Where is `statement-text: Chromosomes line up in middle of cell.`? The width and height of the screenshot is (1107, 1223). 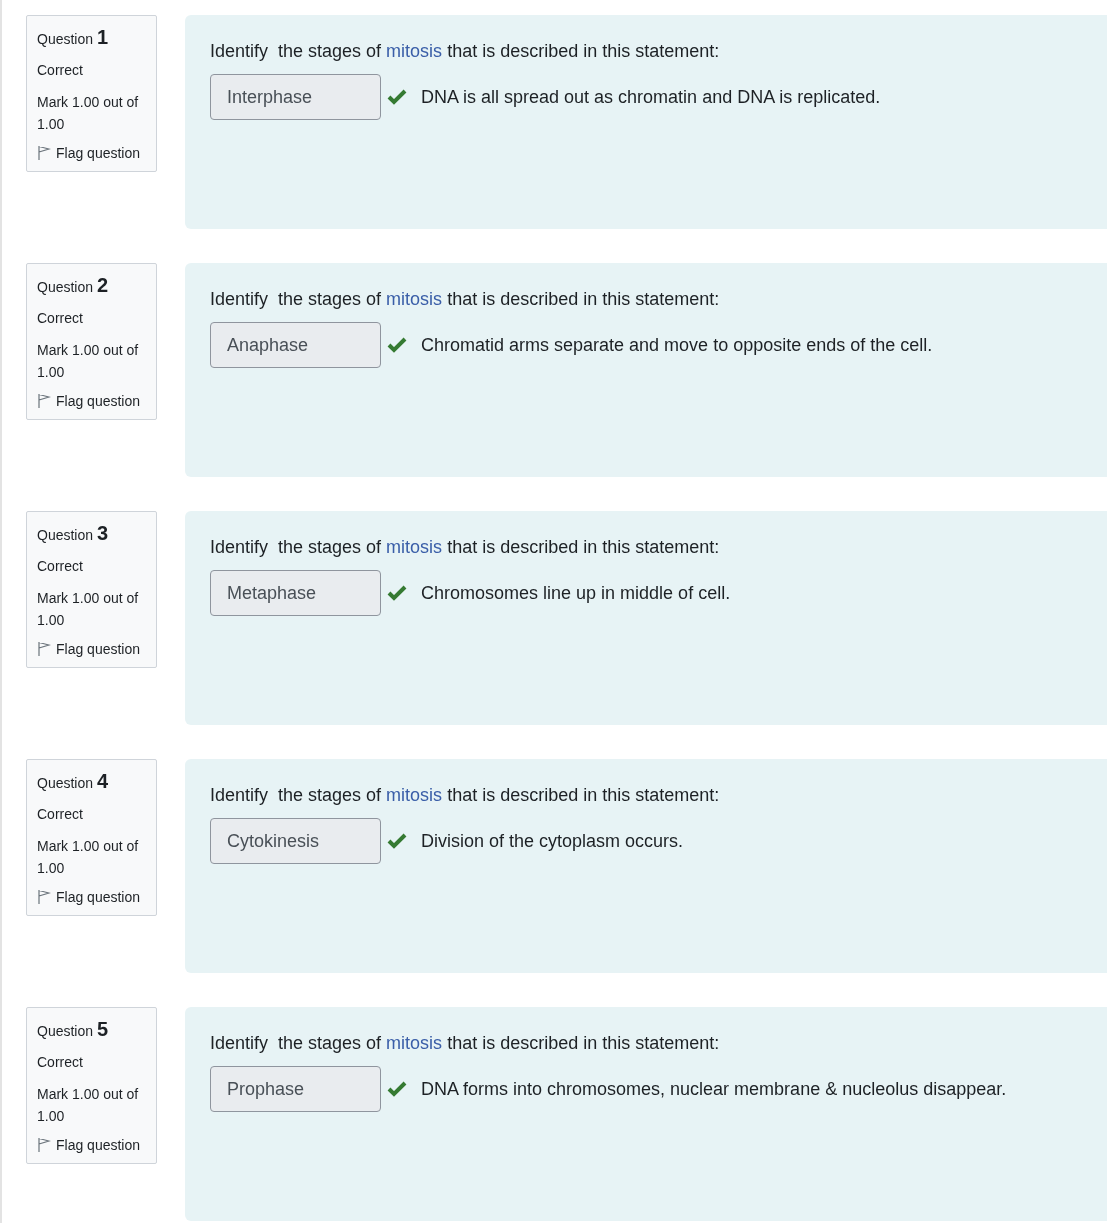
statement-text: Chromosomes line up in middle of cell. is located at coordinates (576, 593).